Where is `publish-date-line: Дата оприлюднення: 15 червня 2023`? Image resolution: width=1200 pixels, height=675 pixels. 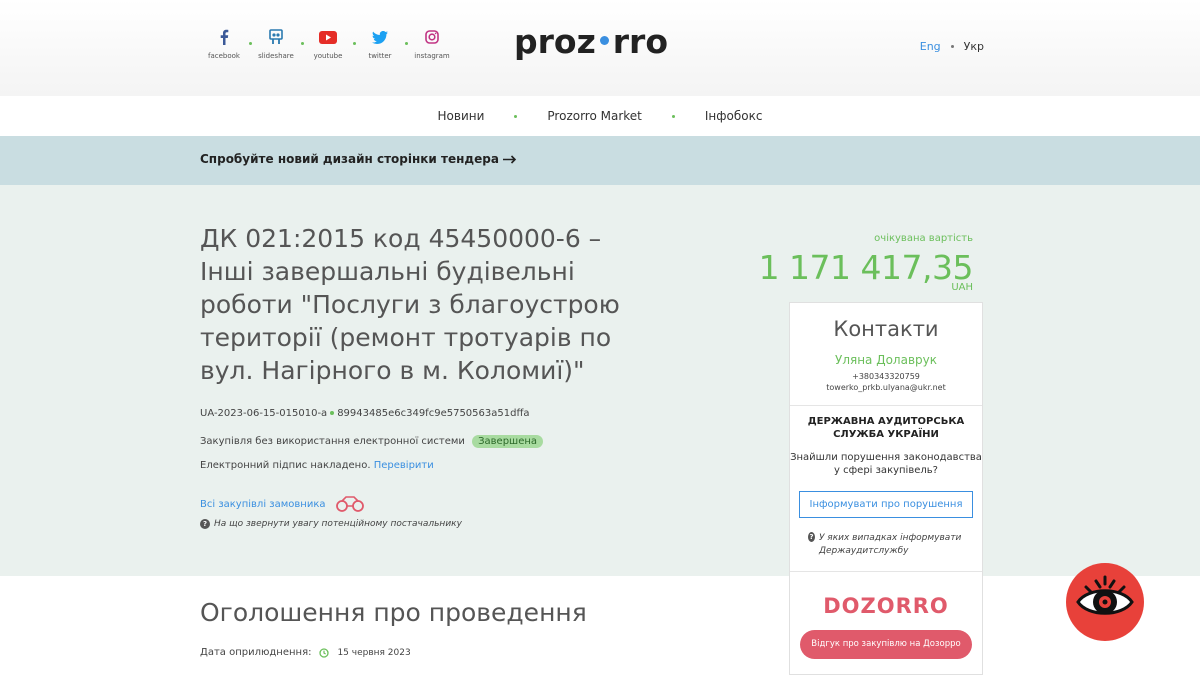
publish-date-line: Дата оприлюднення: 15 червня 2023 is located at coordinates (305, 652).